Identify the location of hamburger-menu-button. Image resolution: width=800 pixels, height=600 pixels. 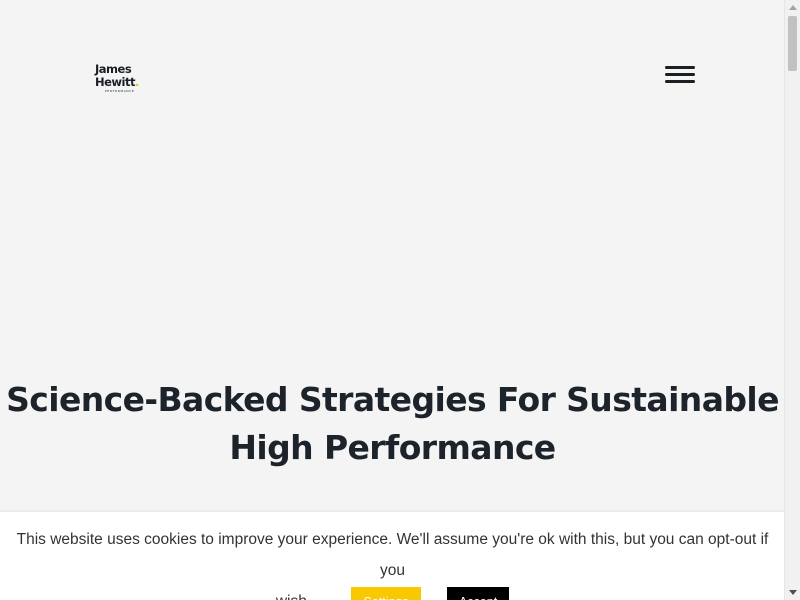
(680, 75).